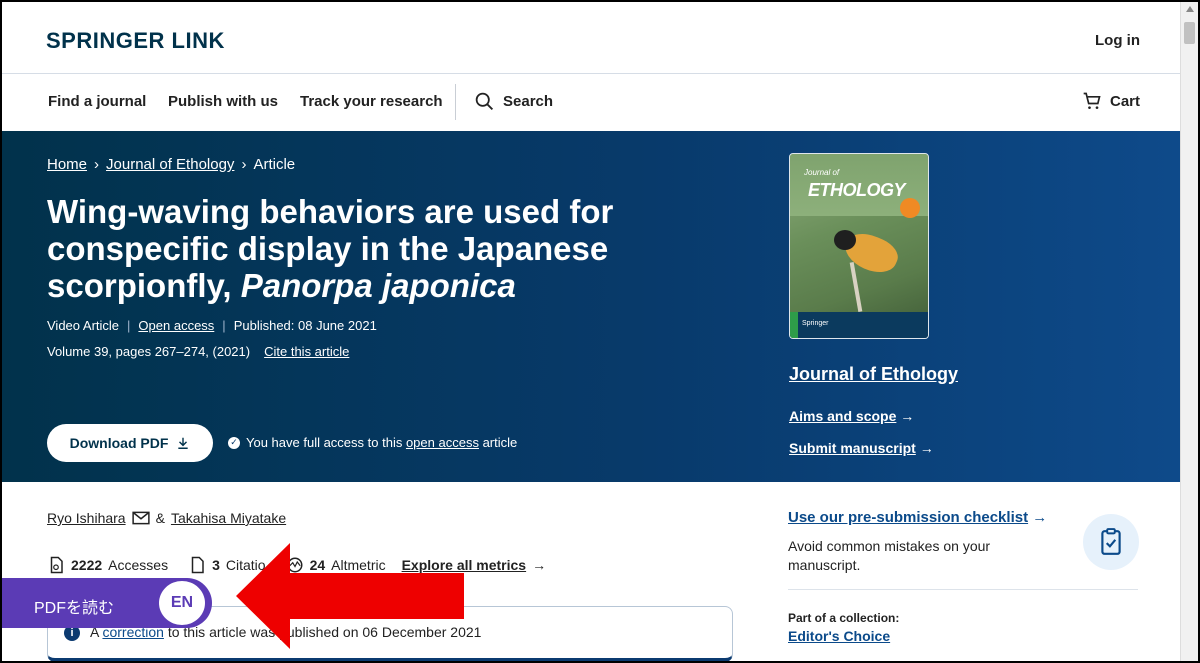  I want to click on language-toggle-button: EN, so click(182, 603).